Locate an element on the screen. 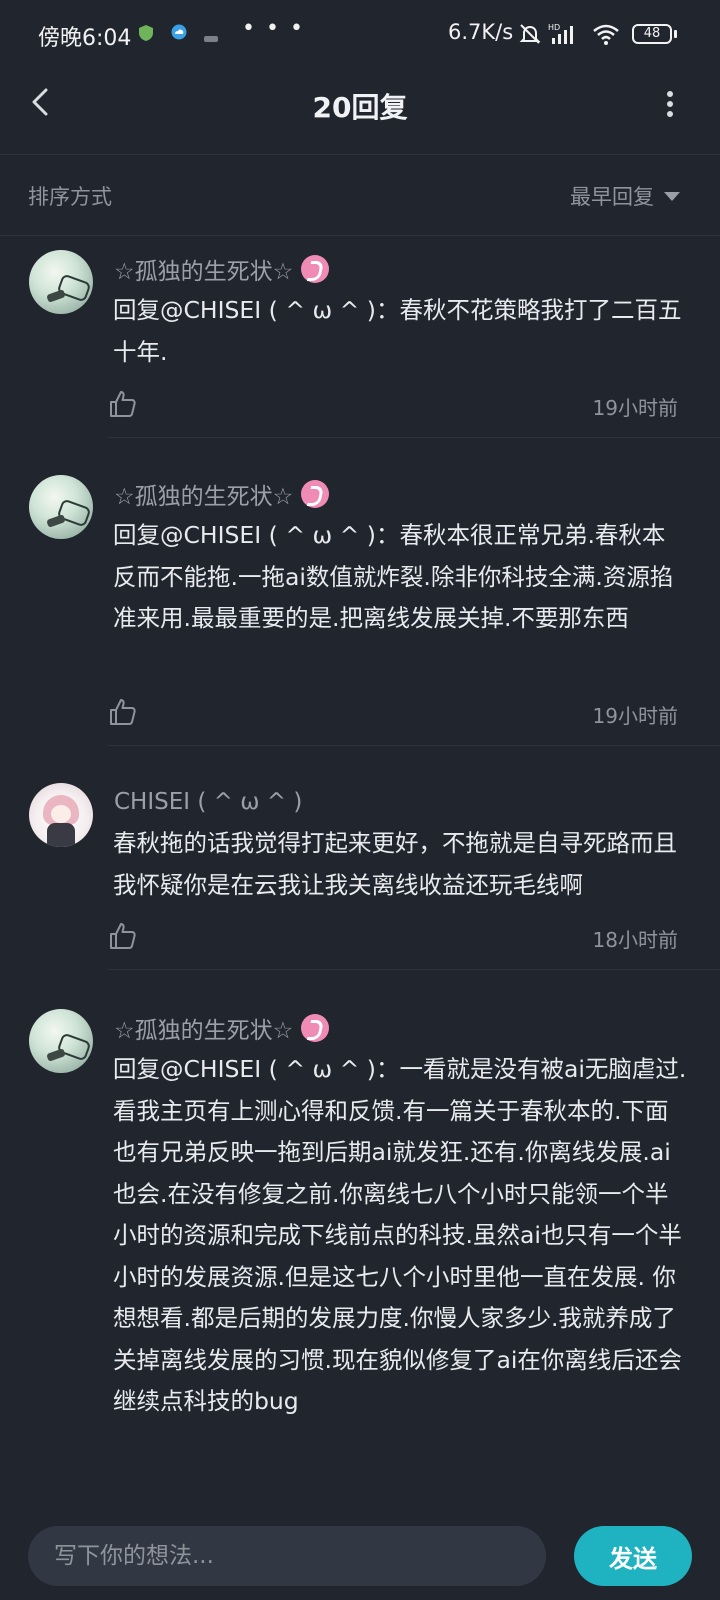 This screenshot has width=720, height=1600. comment-time: 18小时前 is located at coordinates (635, 940).